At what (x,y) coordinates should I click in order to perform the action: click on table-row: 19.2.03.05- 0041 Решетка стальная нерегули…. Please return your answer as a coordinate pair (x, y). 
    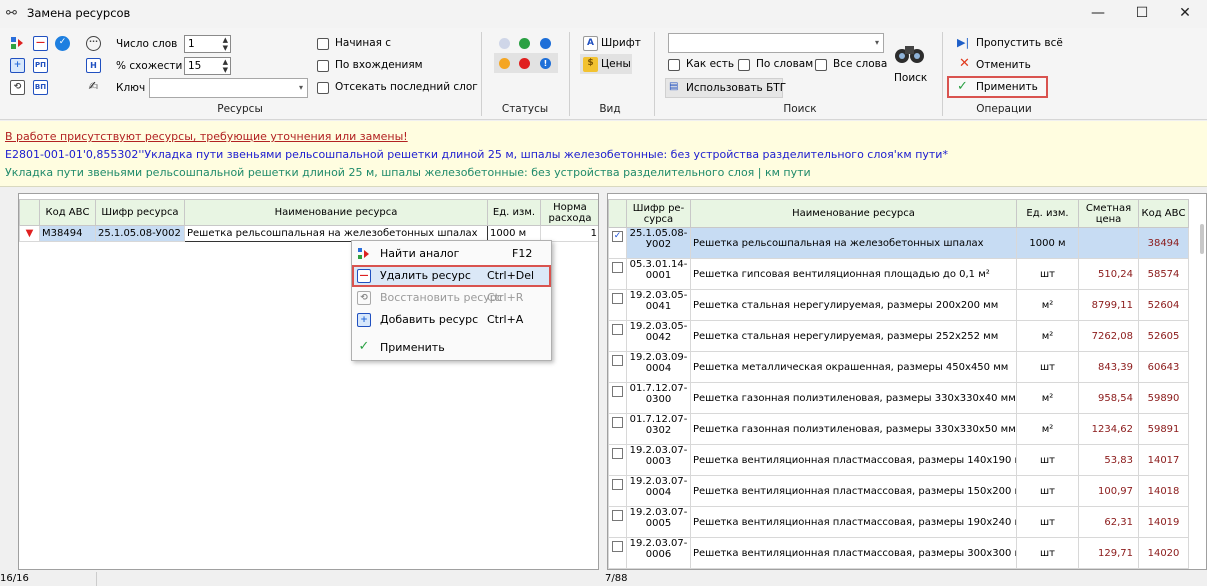
    Looking at the image, I should click on (898, 305).